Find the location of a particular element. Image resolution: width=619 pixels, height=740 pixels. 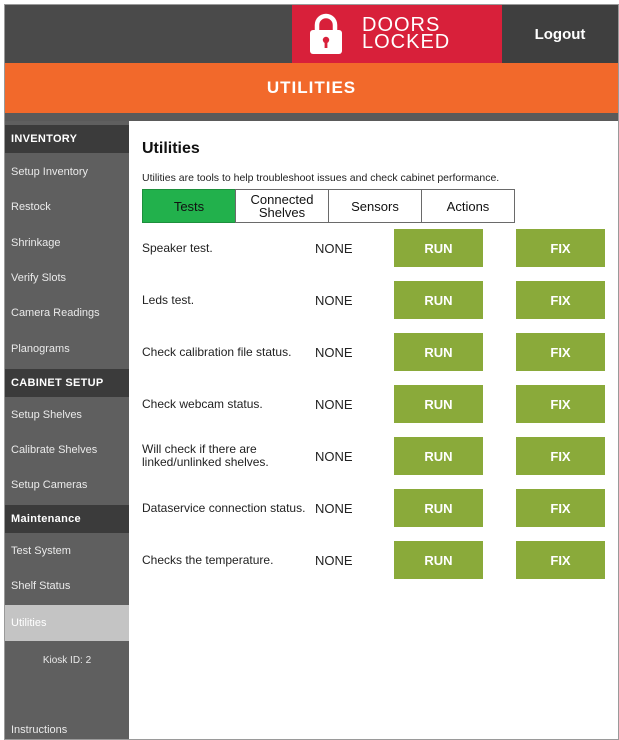

sidebar-item-restock: Restock is located at coordinates (67, 207).